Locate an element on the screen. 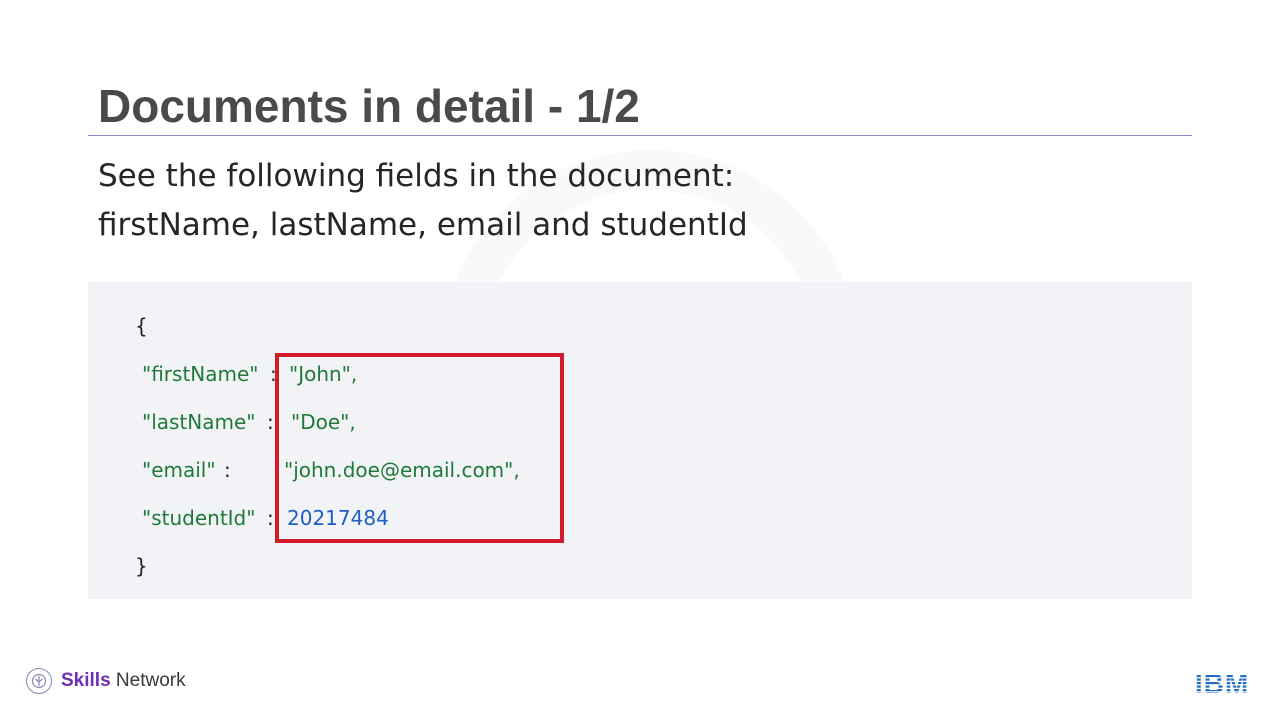  brand-name: Skills Network is located at coordinates (123, 681).